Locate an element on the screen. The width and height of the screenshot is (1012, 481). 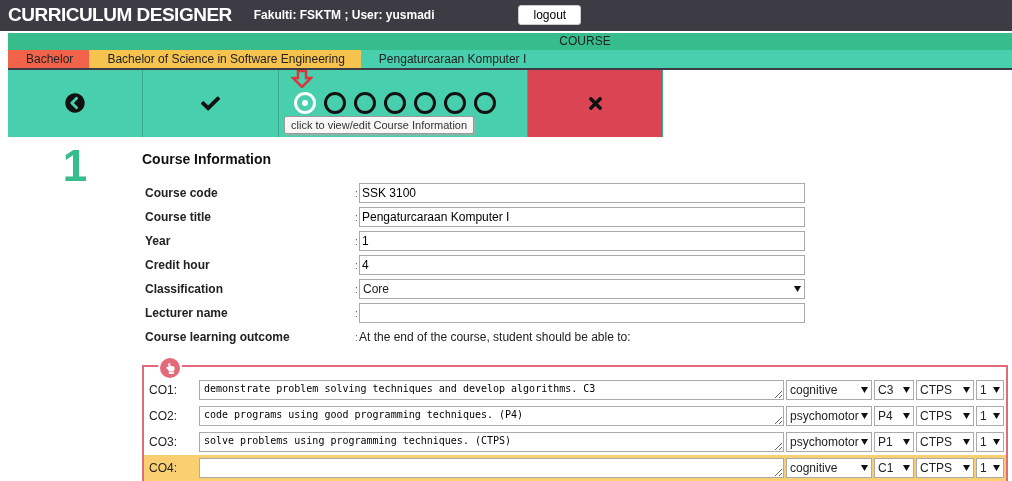
outcome-textarea: demonstrate problem solving techniques and develop algorithms. C3 is located at coordinates (491, 390).